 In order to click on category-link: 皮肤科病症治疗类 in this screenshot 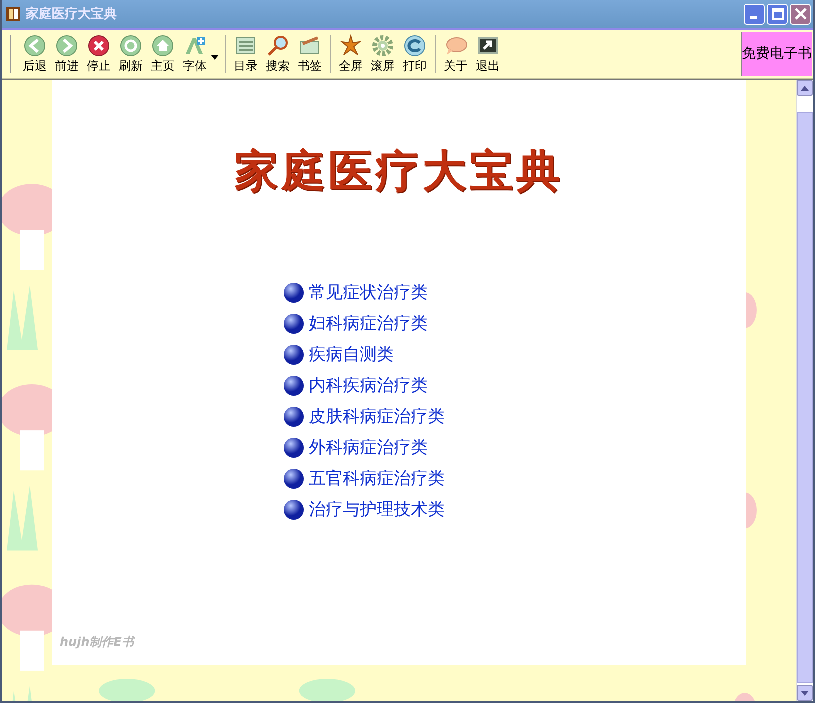, I will do `click(377, 416)`.